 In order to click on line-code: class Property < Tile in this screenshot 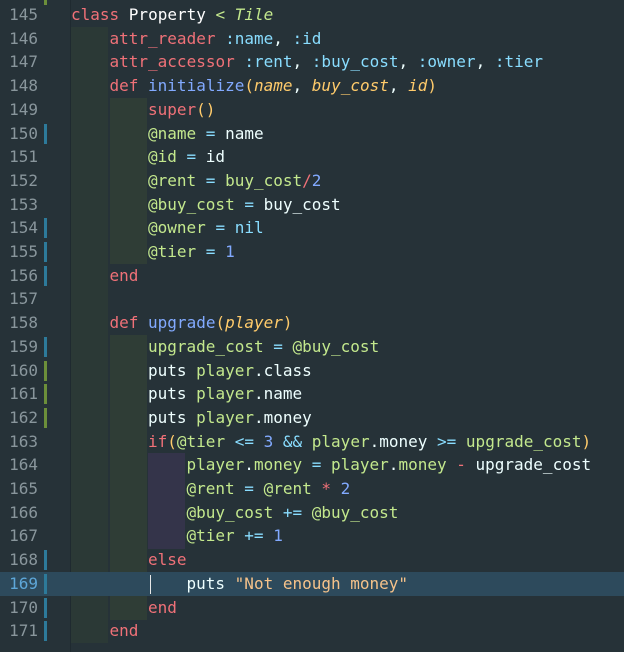, I will do `click(172, 15)`.